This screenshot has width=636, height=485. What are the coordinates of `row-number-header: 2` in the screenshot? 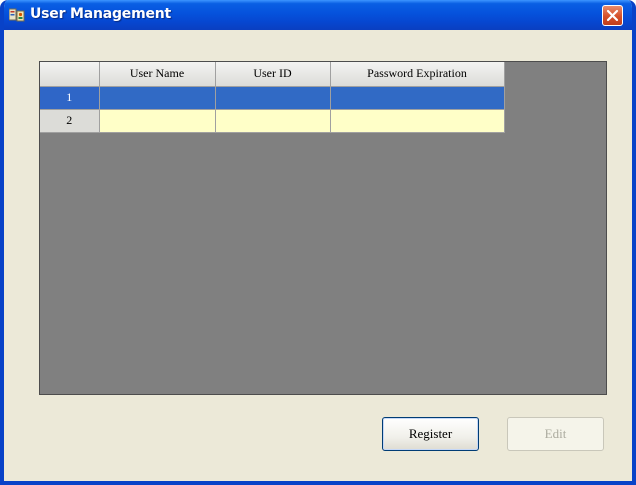 It's located at (70, 121).